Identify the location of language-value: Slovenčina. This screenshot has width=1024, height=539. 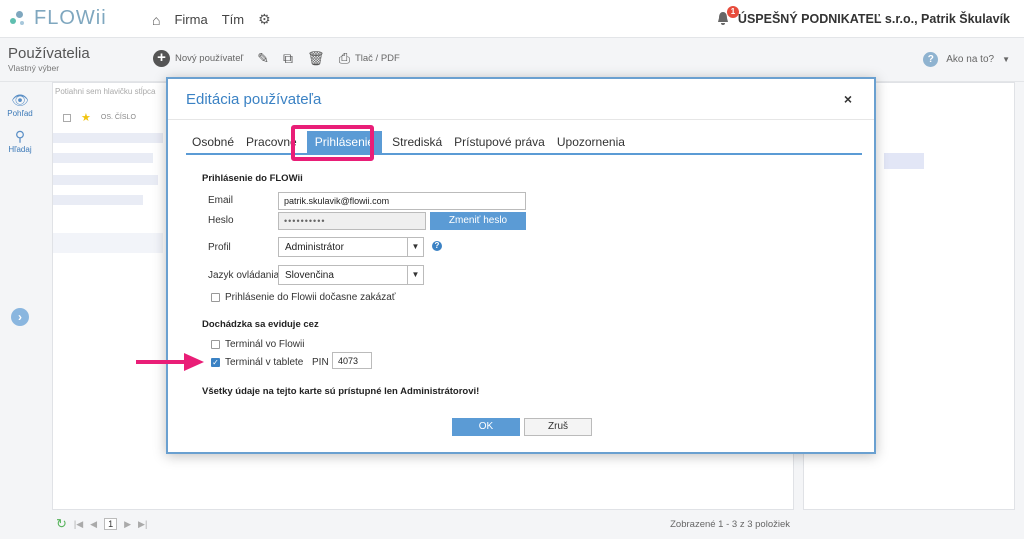
(309, 275).